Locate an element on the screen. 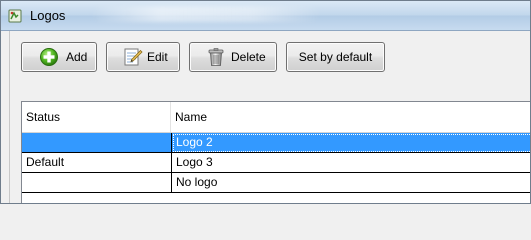 This screenshot has width=531, height=240. edit-button-label: Edit is located at coordinates (157, 57).